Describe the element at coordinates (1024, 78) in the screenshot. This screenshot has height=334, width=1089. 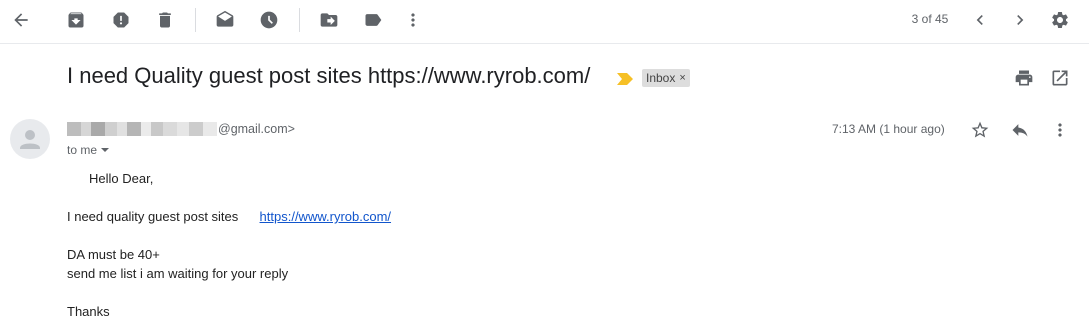
I see `print-icon` at that location.